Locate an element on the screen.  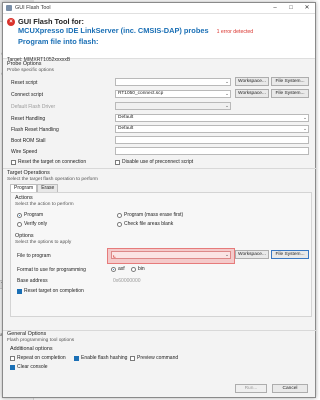
actions-subtitle: Select the action to perform is located at coordinates (44, 204).